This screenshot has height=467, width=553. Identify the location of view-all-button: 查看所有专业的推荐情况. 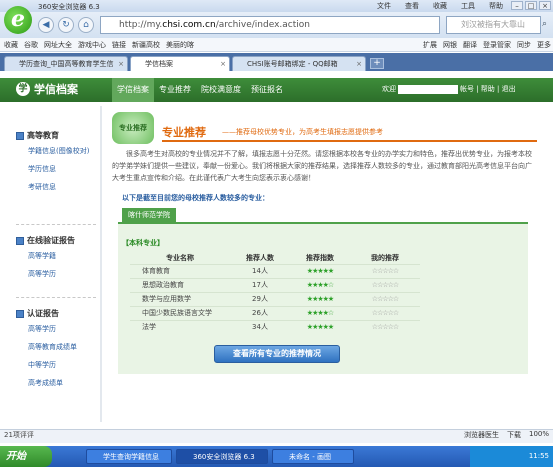
(277, 354).